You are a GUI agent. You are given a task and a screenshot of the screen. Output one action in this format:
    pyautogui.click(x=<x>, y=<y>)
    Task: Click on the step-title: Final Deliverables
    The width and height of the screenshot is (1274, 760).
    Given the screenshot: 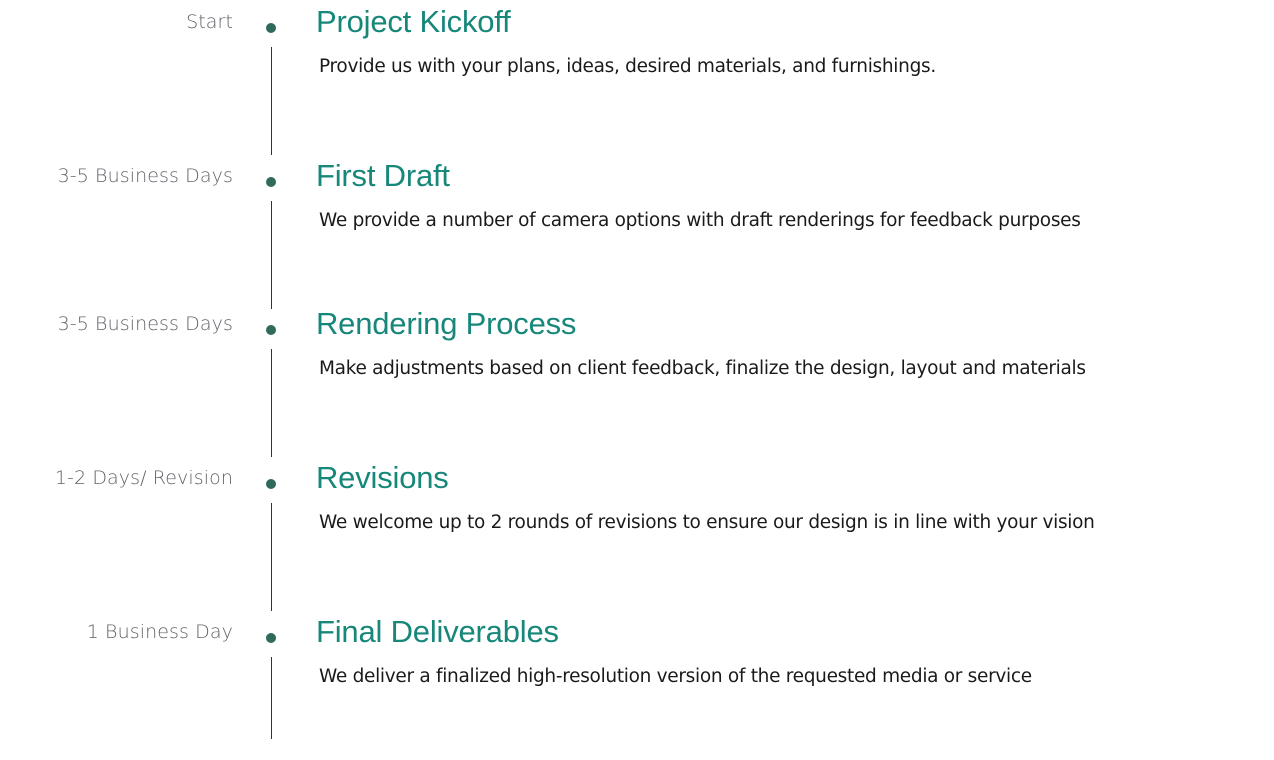 What is the action you would take?
    pyautogui.click(x=437, y=631)
    